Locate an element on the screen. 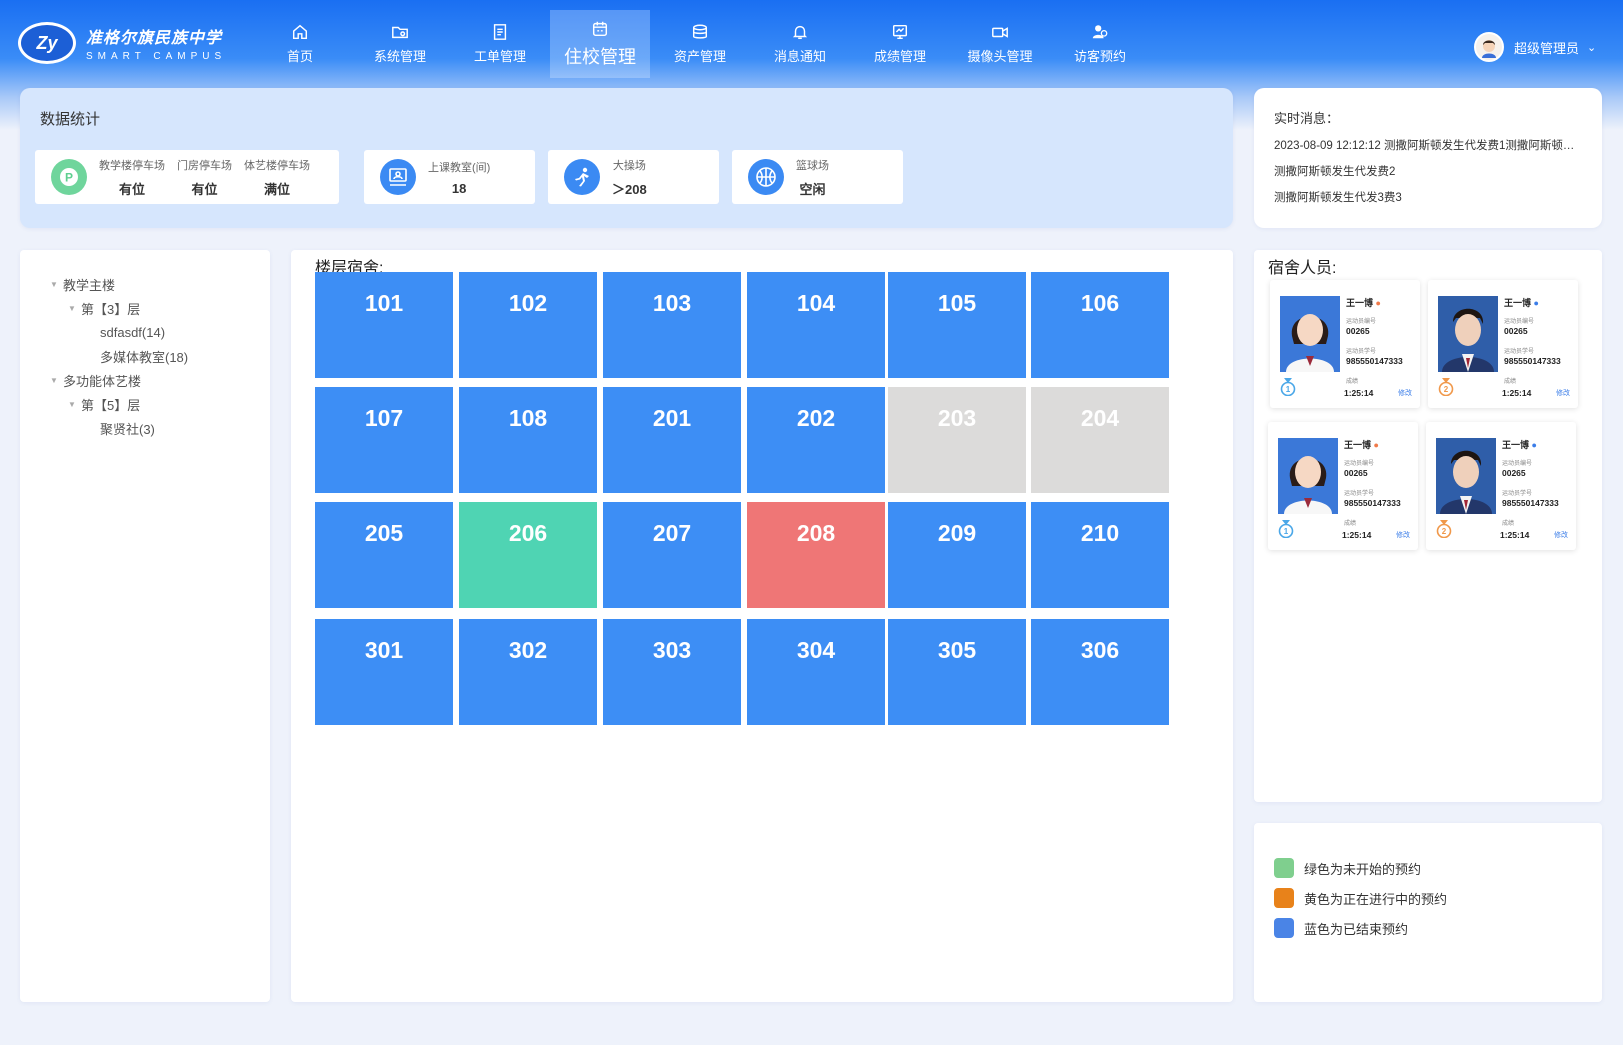 The image size is (1623, 1045). room-number: 104 is located at coordinates (816, 303).